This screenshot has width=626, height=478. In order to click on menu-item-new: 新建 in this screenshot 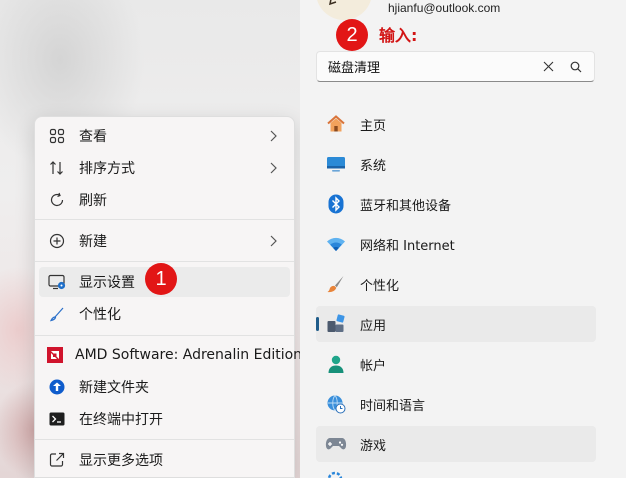, I will do `click(164, 241)`.